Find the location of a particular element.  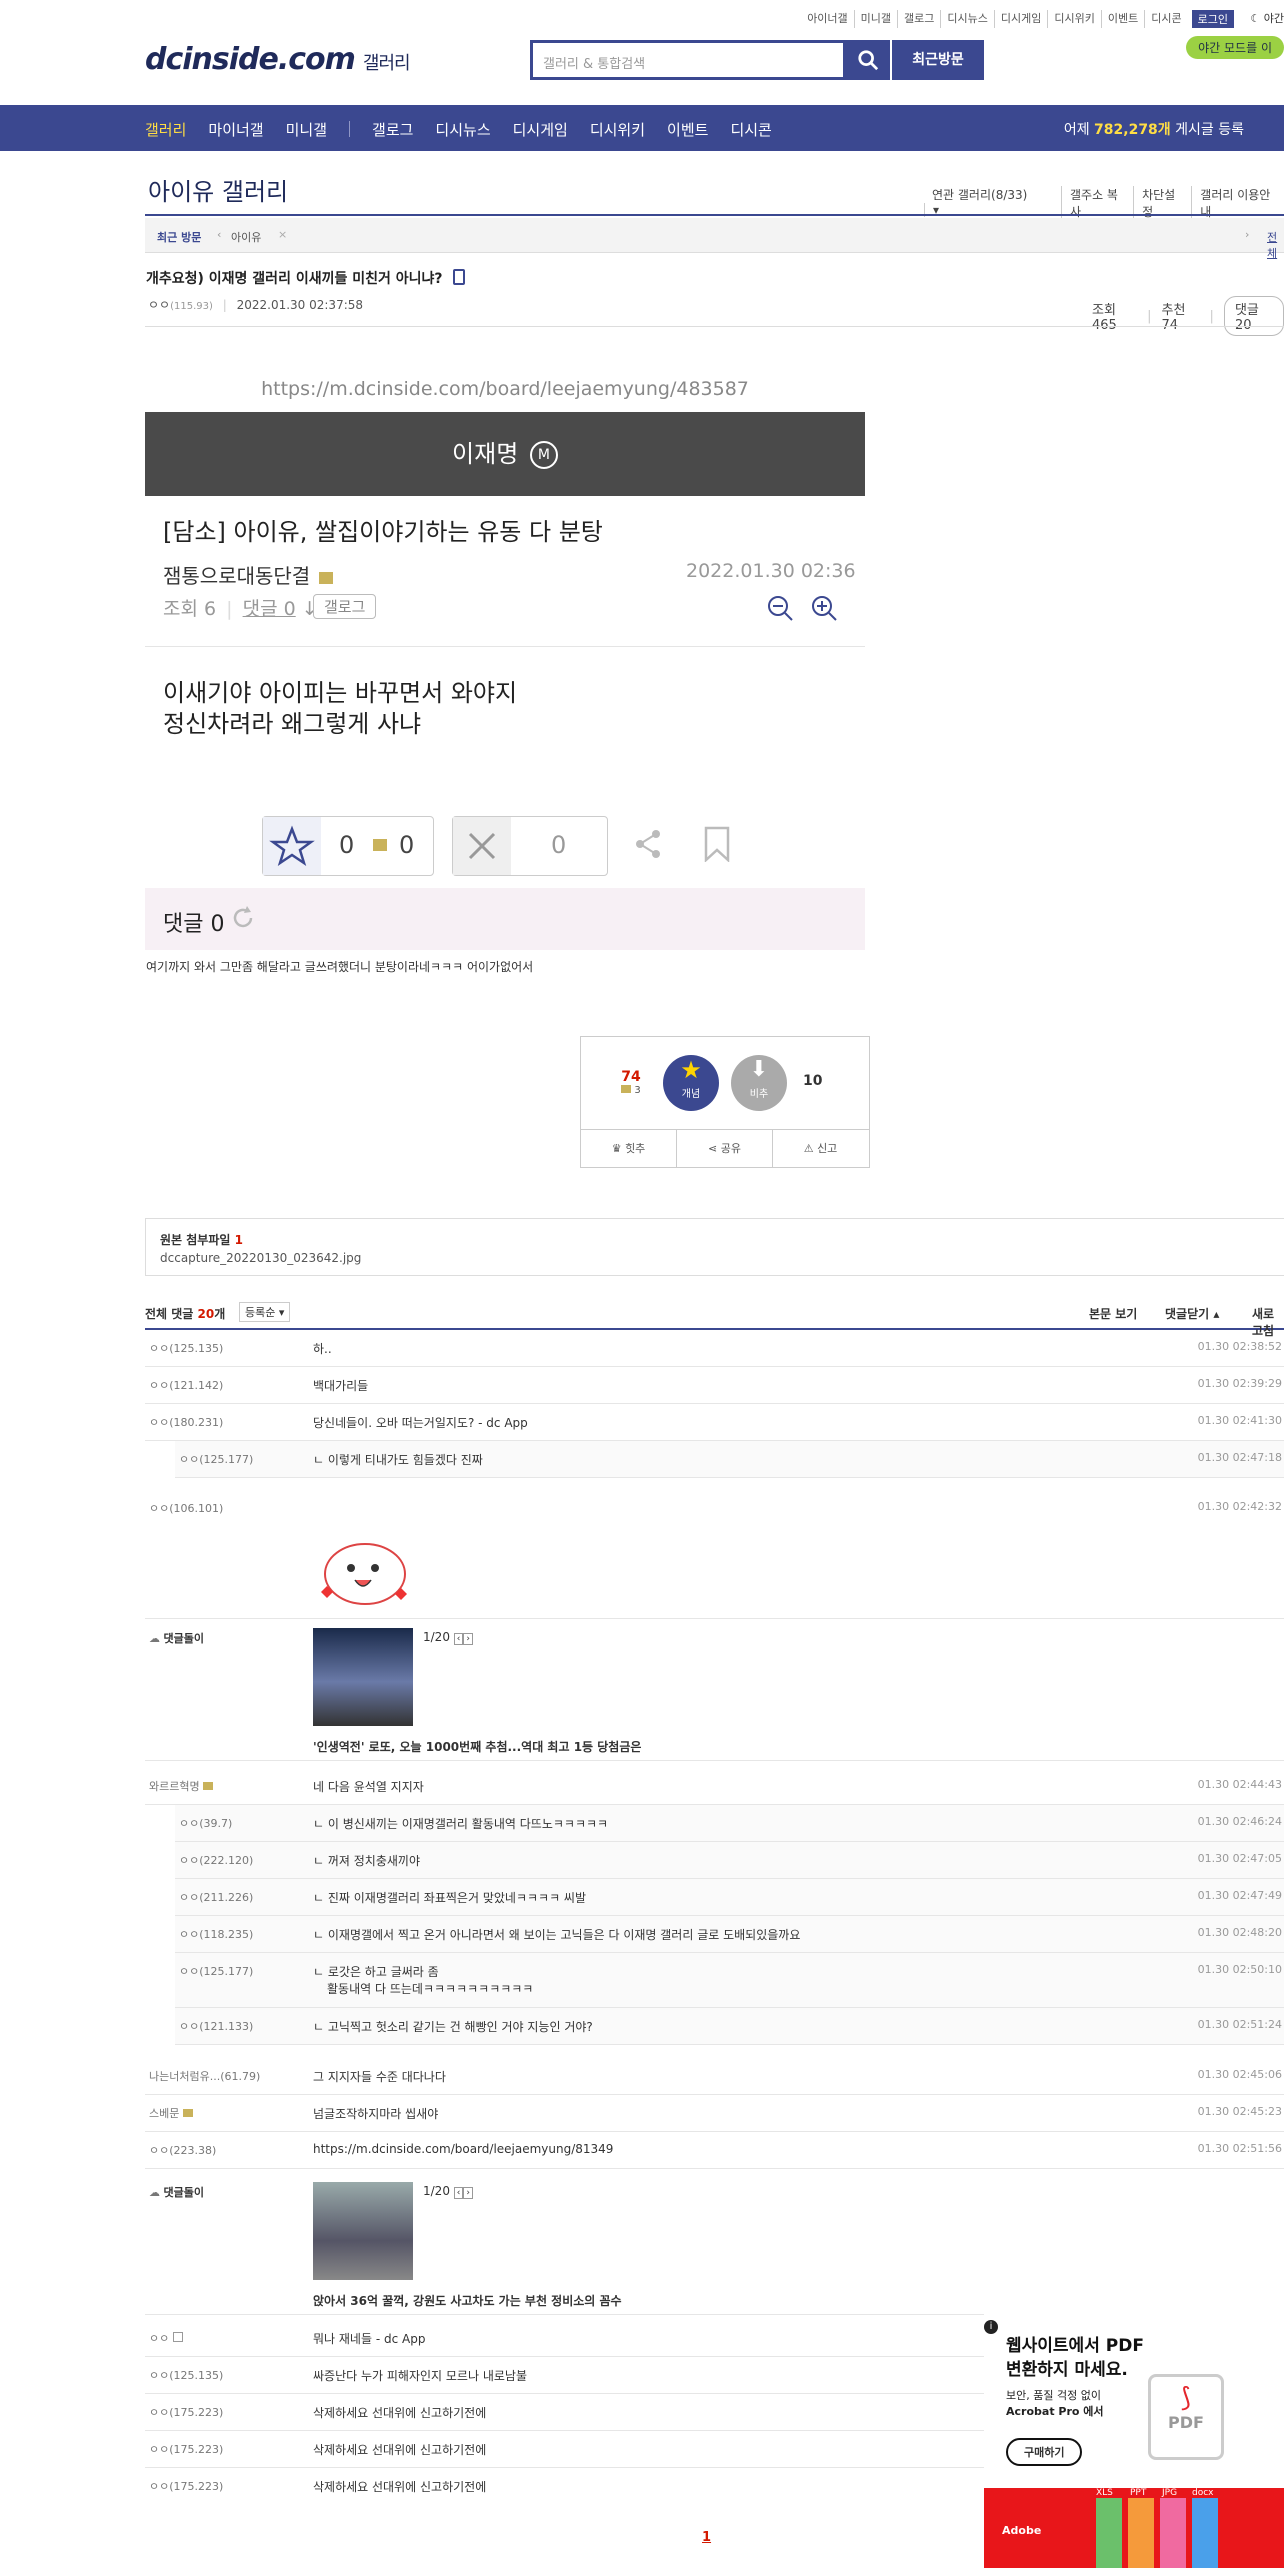

comment-reply-row: ㅇㅇ(222.120) ㄴ 꺼져 정치충새끼야 01.30 02:47:05 is located at coordinates (729, 1860).